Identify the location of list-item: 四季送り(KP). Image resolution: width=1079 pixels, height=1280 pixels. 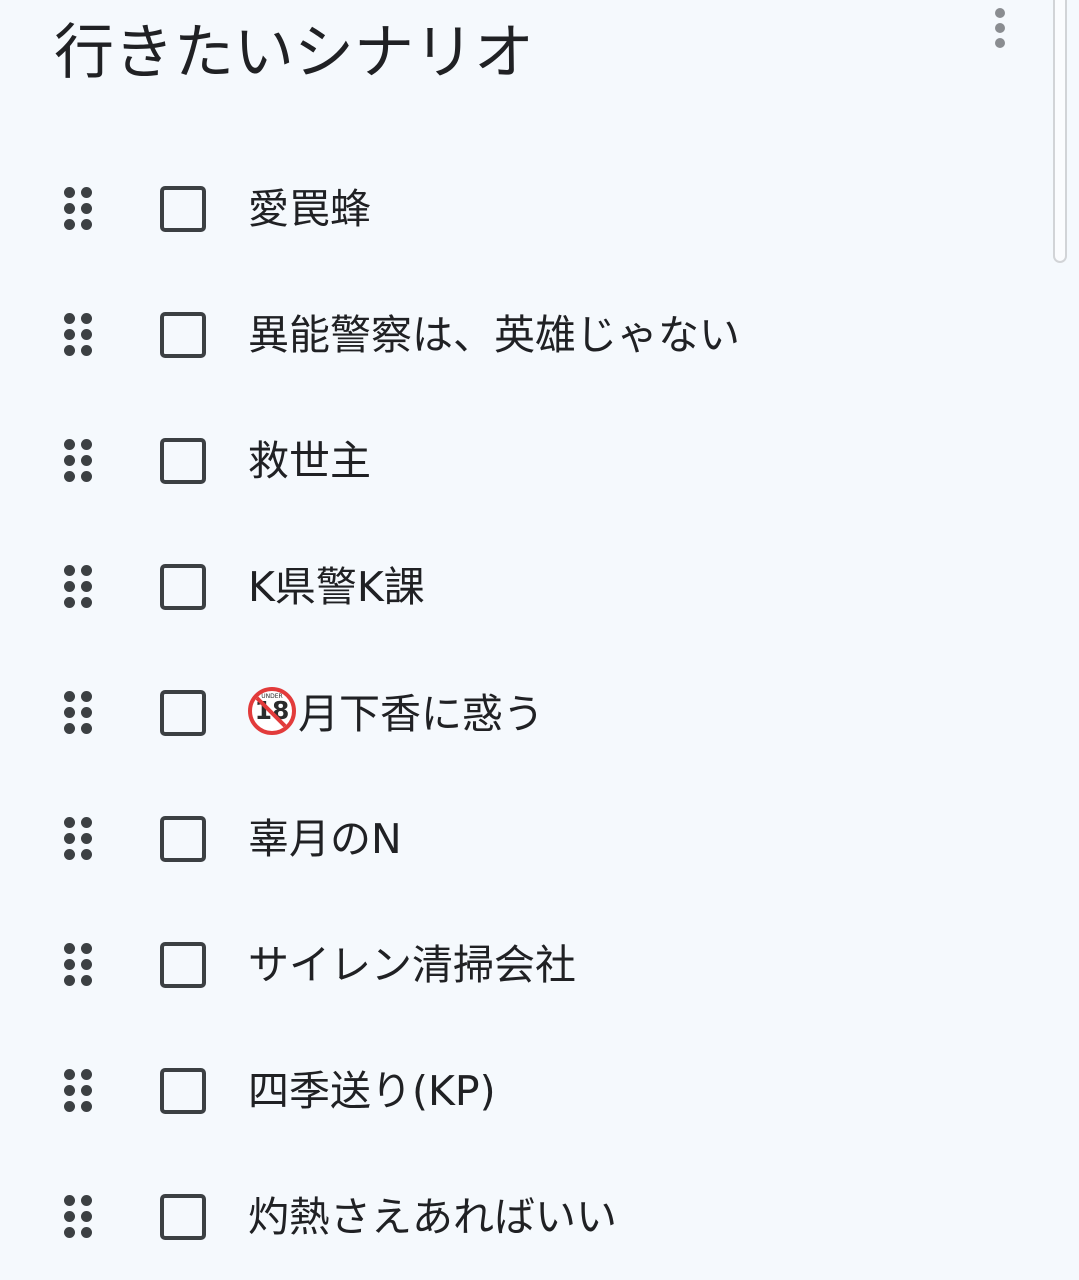
(520, 1091).